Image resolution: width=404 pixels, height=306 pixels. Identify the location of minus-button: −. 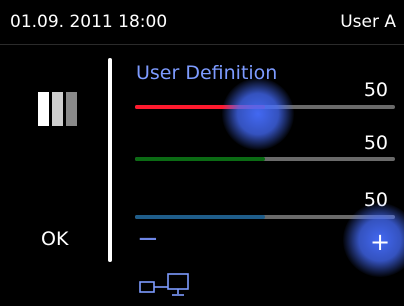
(148, 239).